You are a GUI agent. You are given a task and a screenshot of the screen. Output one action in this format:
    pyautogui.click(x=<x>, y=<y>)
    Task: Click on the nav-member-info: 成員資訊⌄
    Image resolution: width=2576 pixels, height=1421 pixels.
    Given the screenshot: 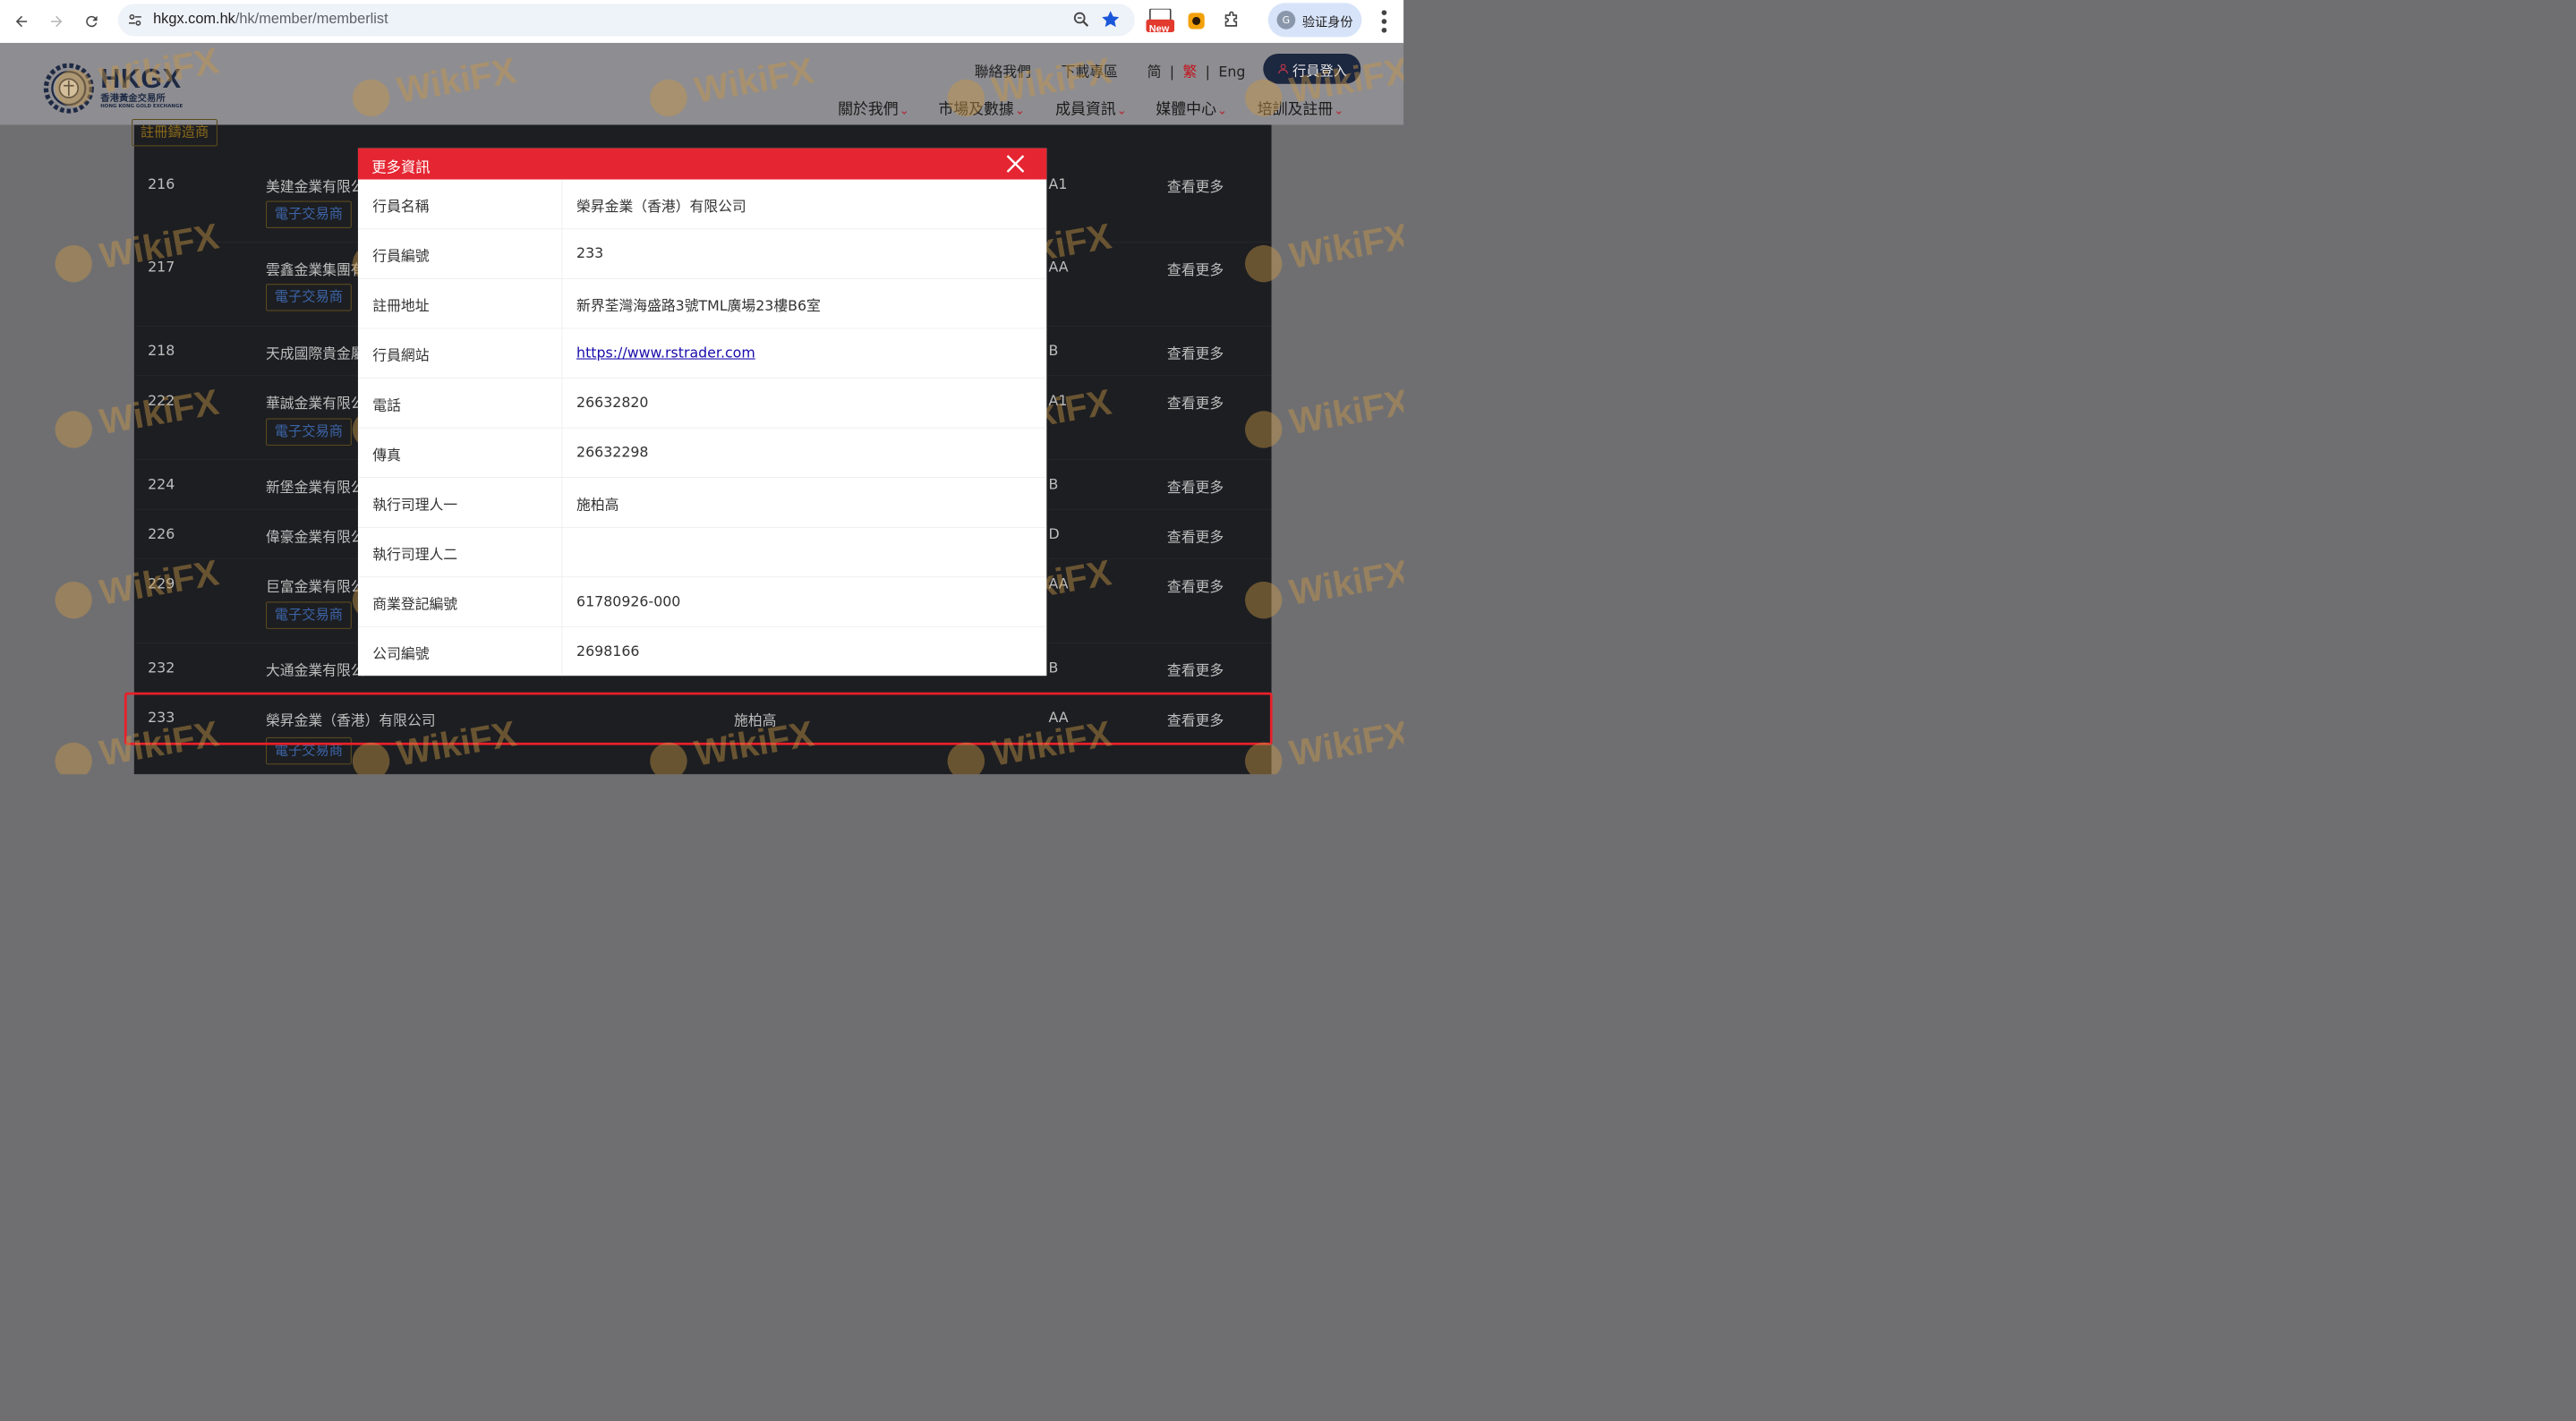 What is the action you would take?
    pyautogui.click(x=1091, y=108)
    